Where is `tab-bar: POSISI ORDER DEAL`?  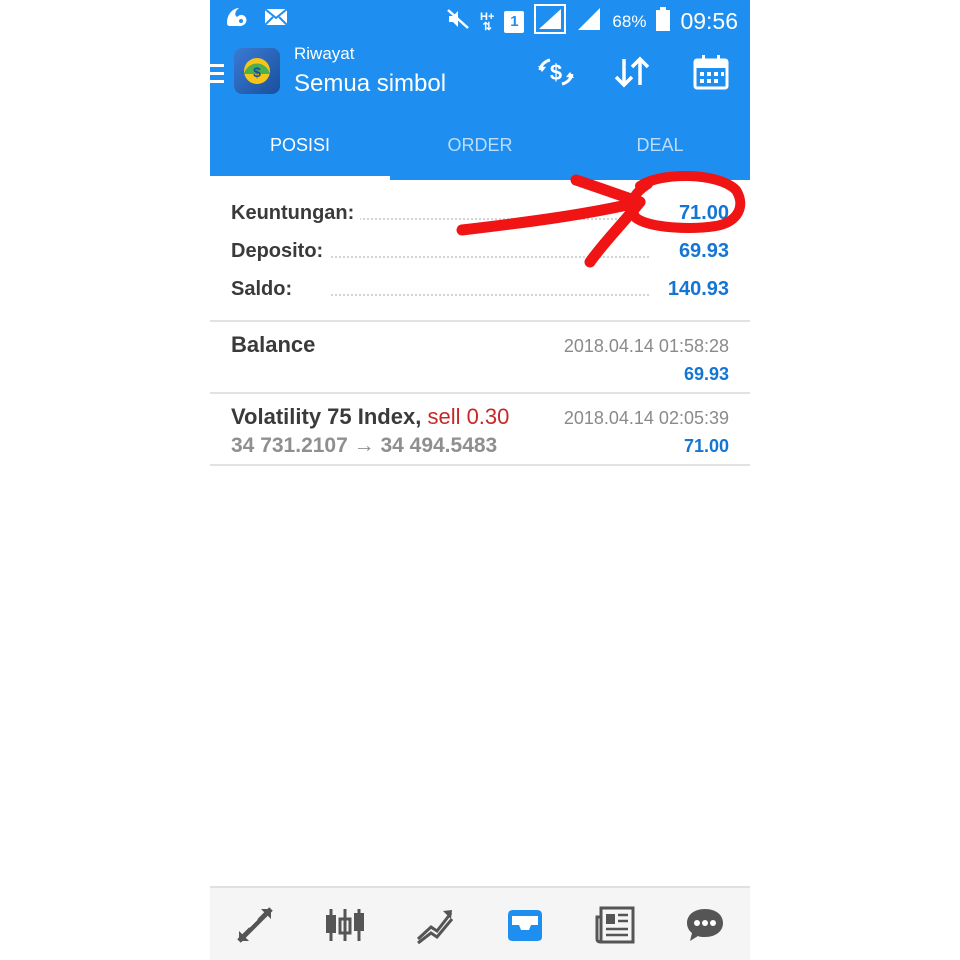
tab-bar: POSISI ORDER DEAL is located at coordinates (480, 150).